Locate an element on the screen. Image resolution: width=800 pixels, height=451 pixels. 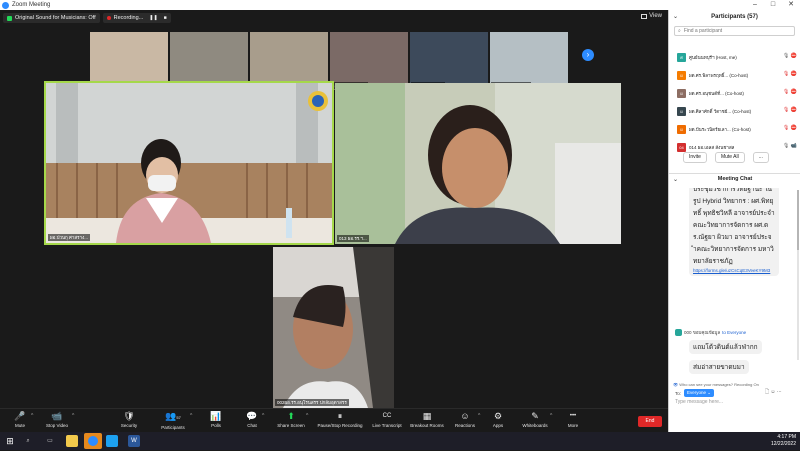
apps-button: ⚙ Apps is located at coordinates (498, 419).